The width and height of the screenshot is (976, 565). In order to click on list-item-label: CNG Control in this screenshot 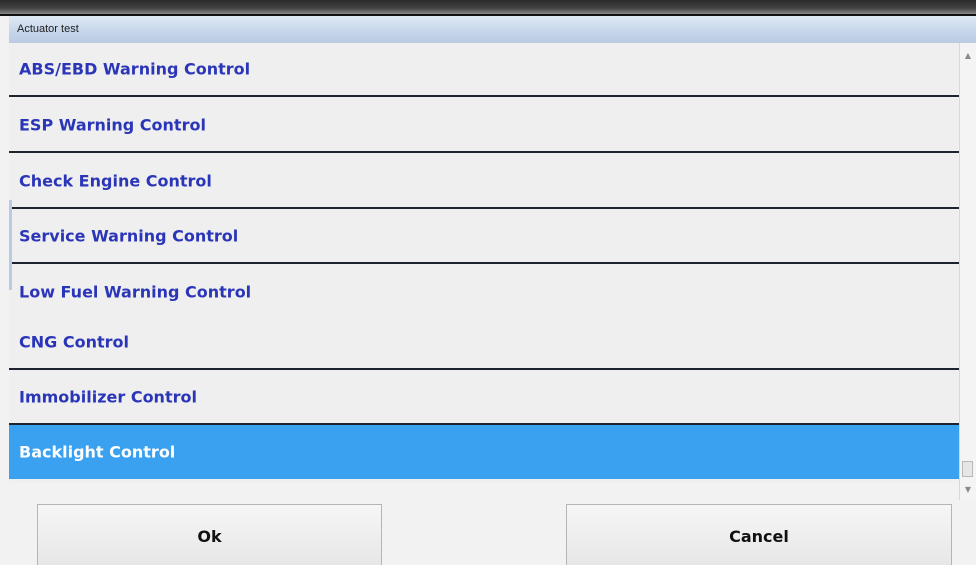, I will do `click(74, 342)`.